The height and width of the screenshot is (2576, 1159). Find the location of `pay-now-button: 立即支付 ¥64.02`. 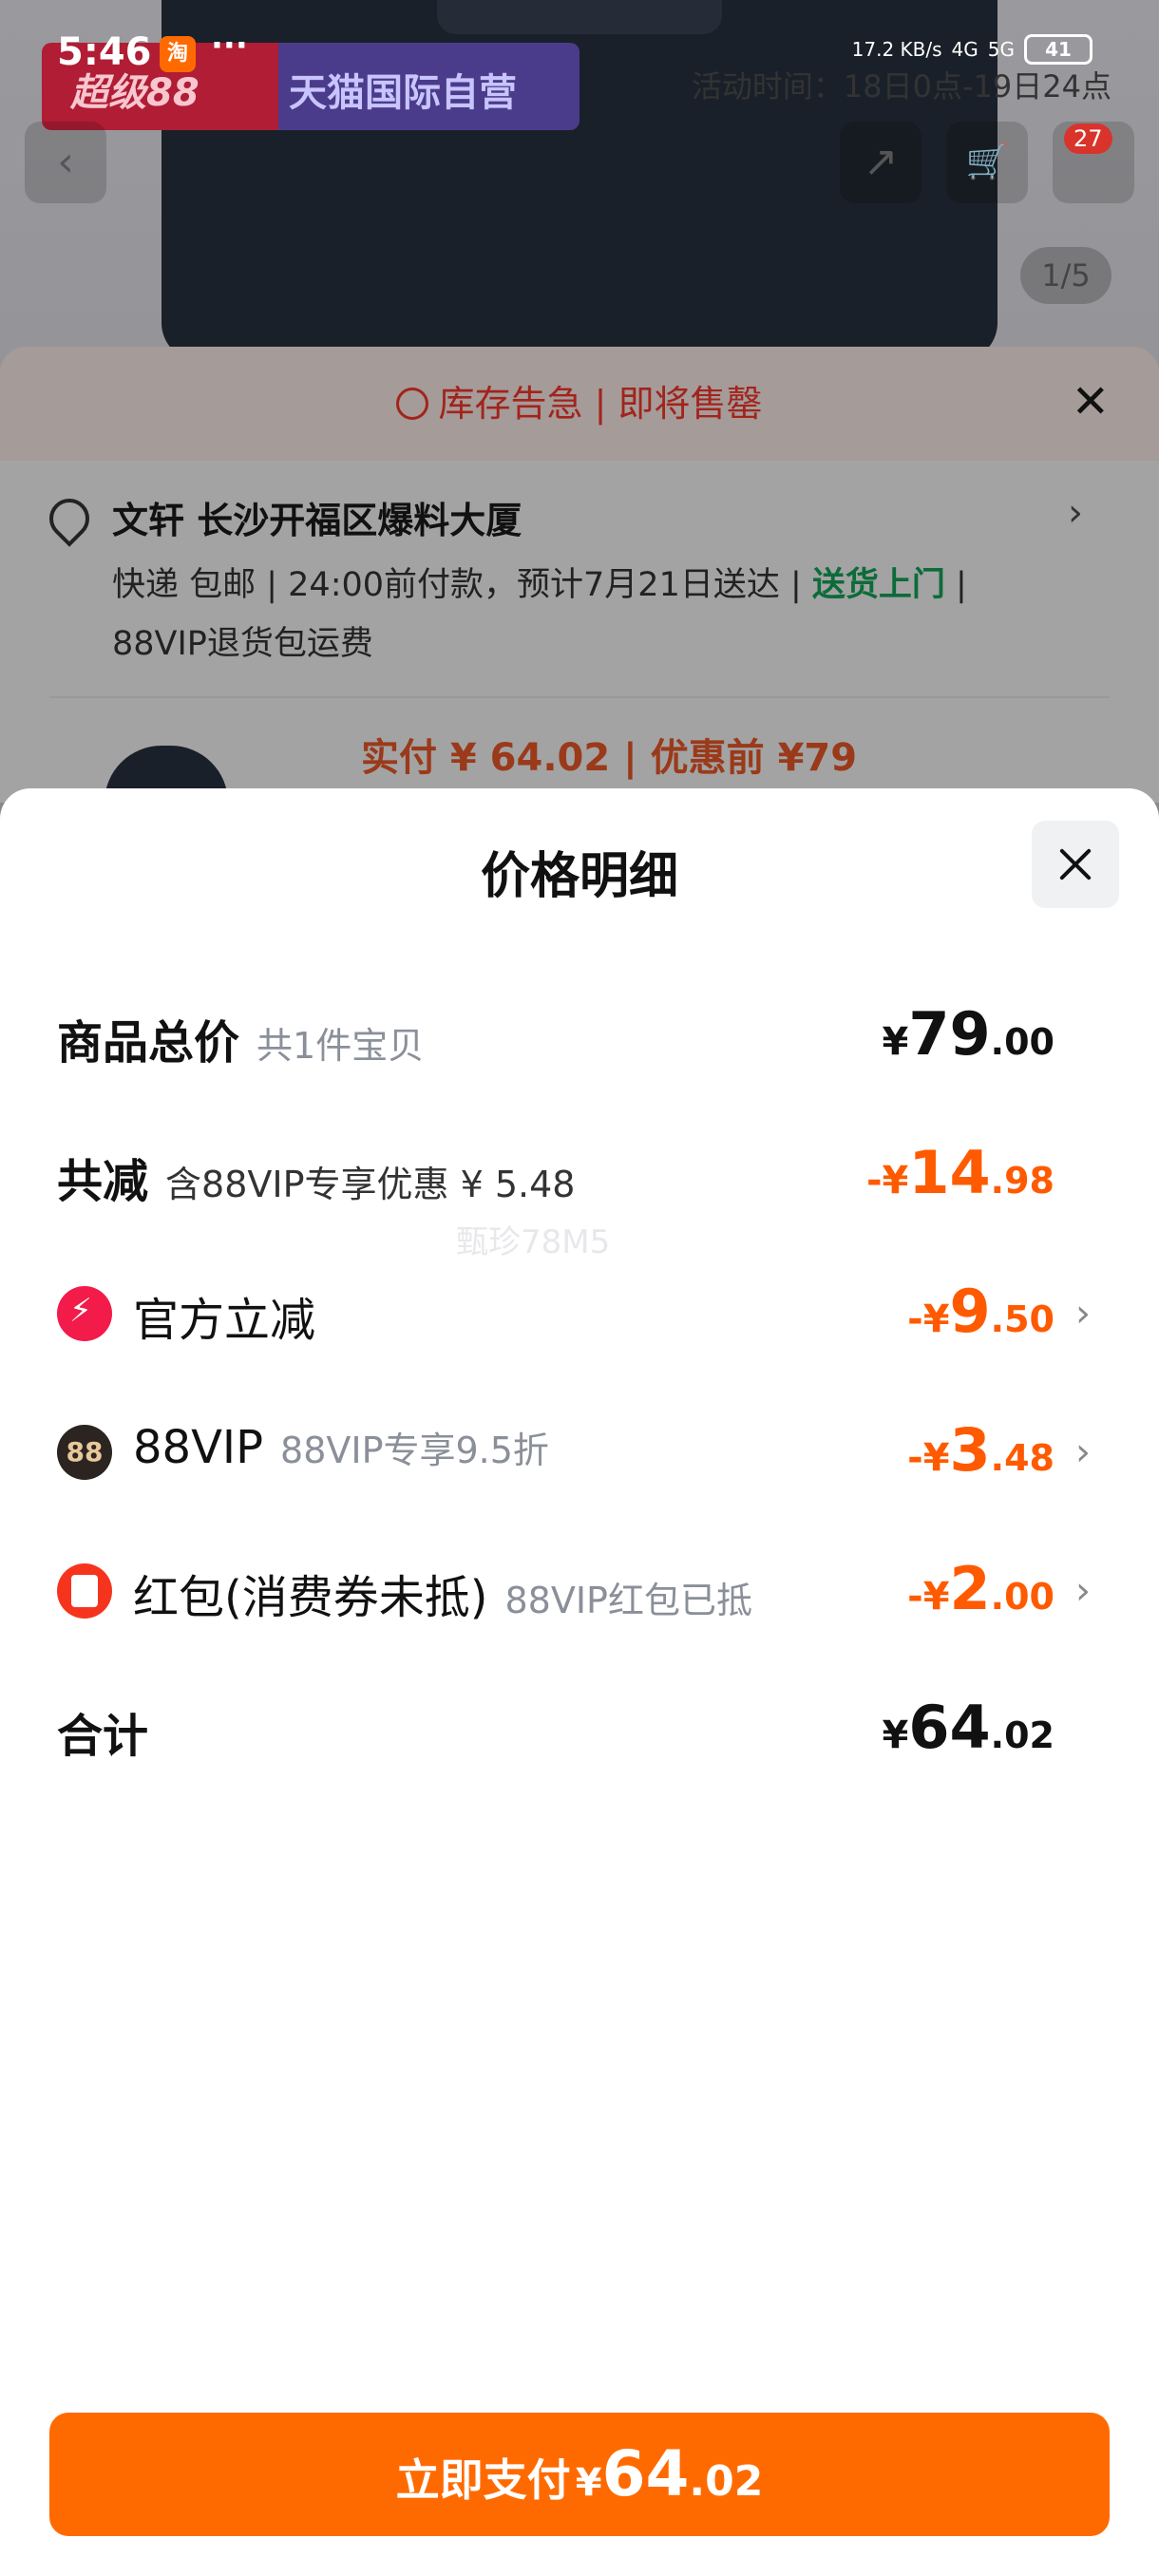

pay-now-button: 立即支付 ¥64.02 is located at coordinates (579, 2474).